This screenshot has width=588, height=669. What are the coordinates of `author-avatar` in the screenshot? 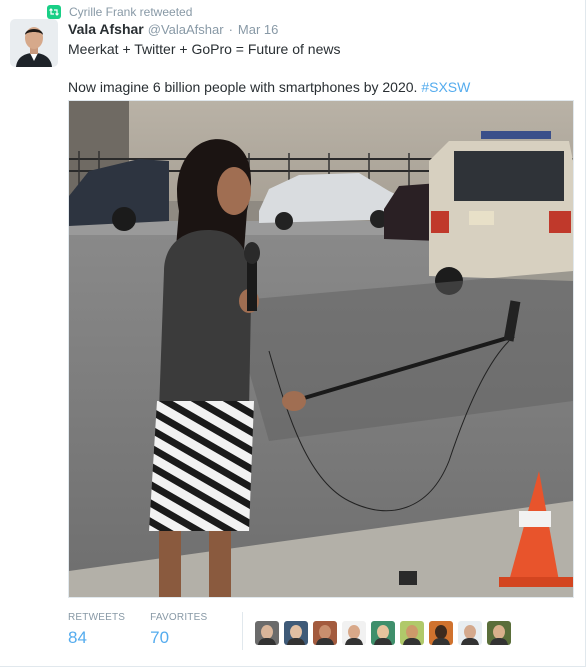 It's located at (34, 43).